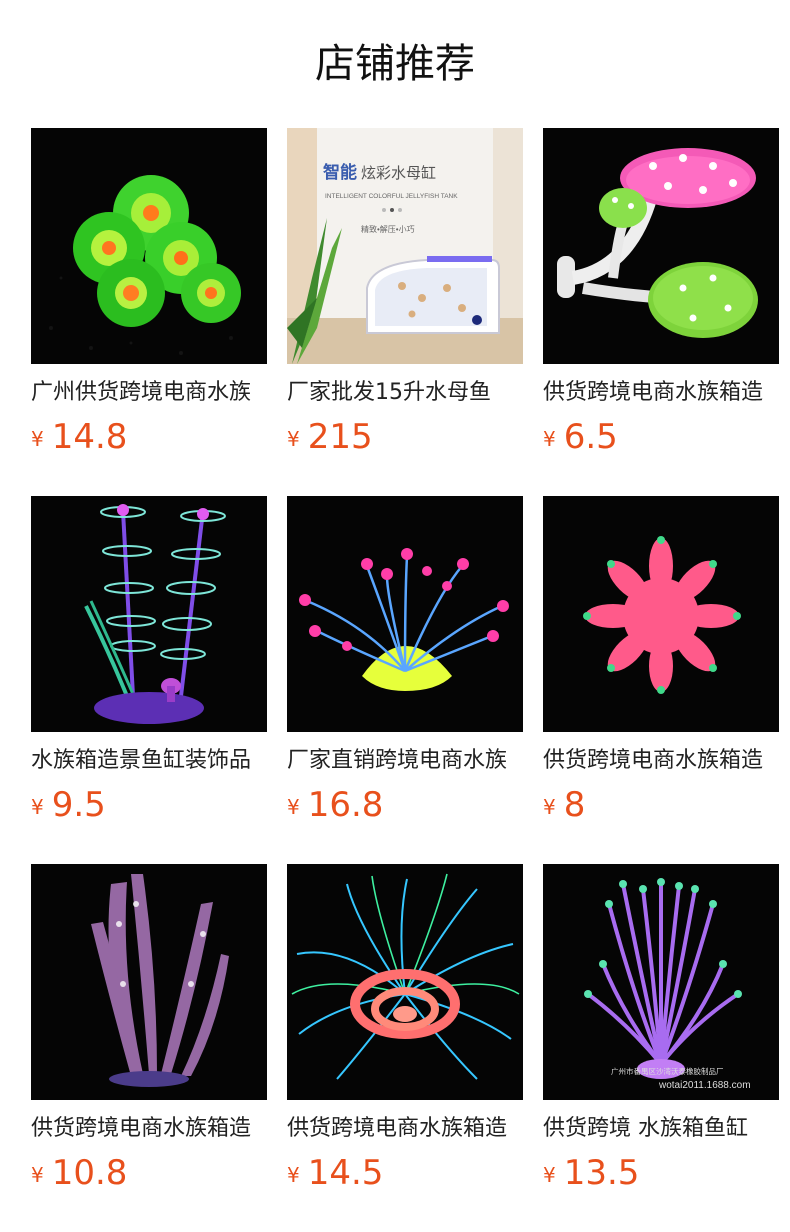 The width and height of the screenshot is (790, 1232). What do you see at coordinates (89, 1173) in the screenshot?
I see `price-value: 10.8` at bounding box center [89, 1173].